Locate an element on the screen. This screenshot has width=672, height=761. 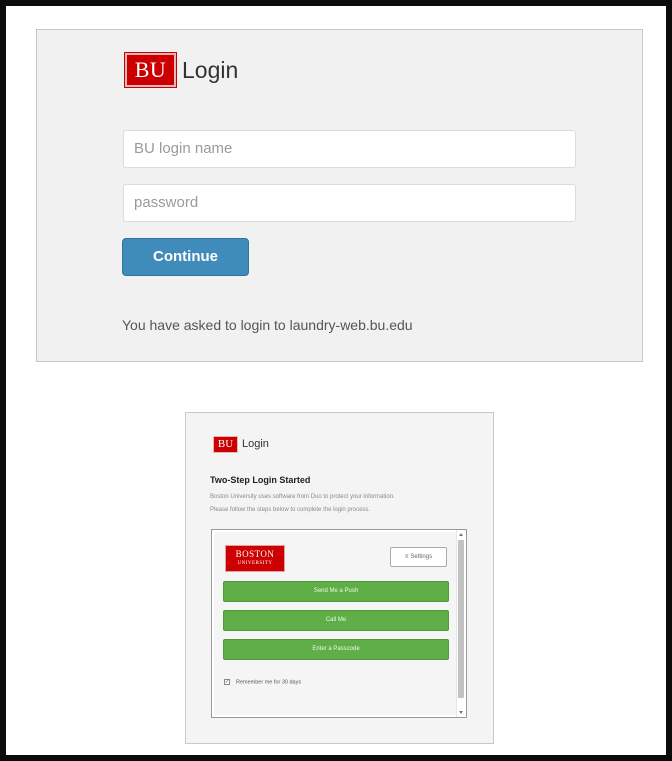
scrollbar is located at coordinates (461, 623).